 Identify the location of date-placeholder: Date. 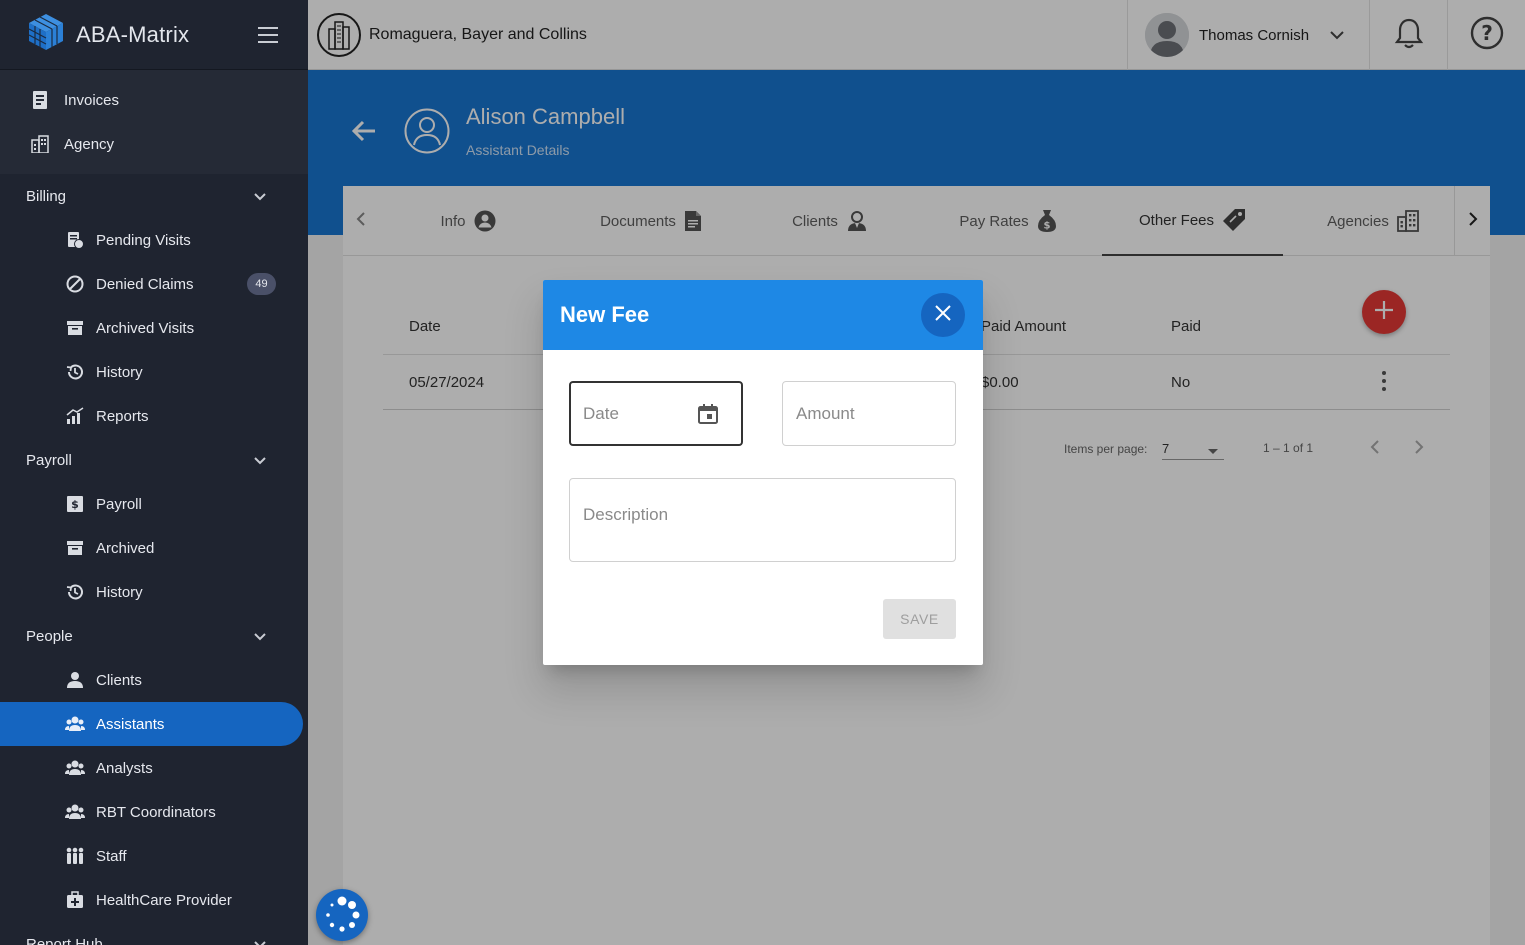
(601, 413).